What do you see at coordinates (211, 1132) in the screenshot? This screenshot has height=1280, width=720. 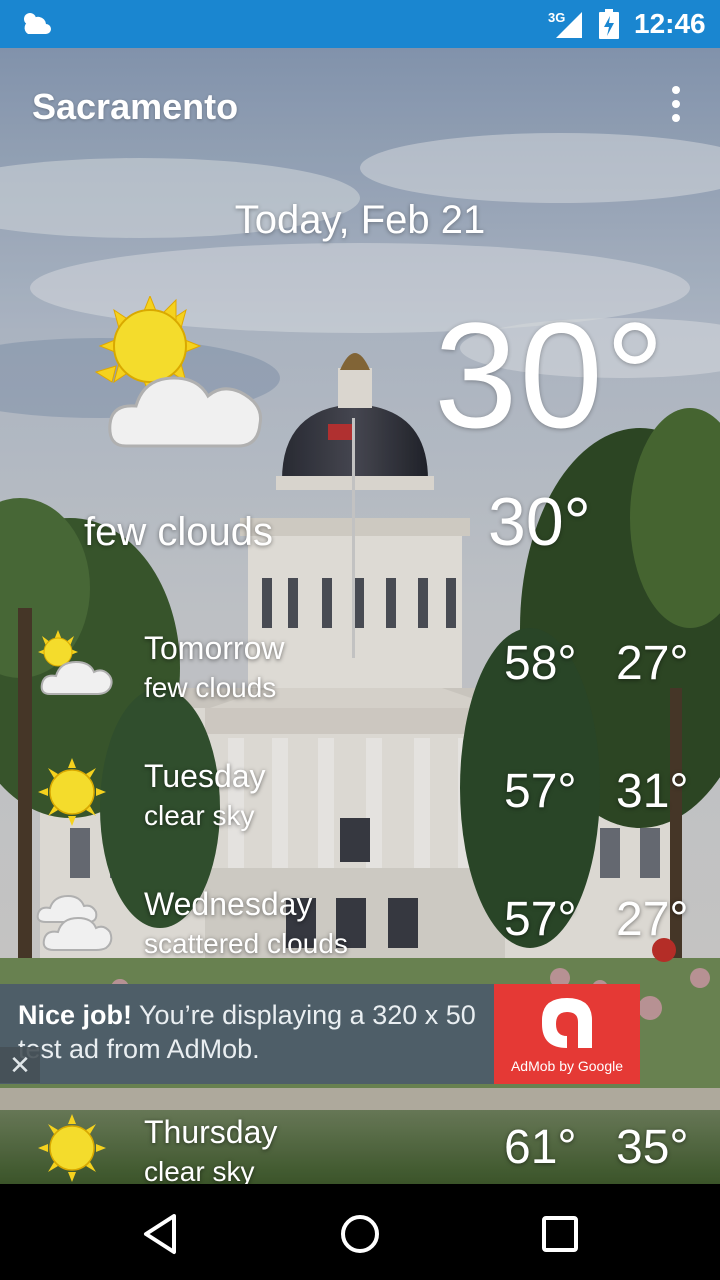 I see `forecast-day: Thursday` at bounding box center [211, 1132].